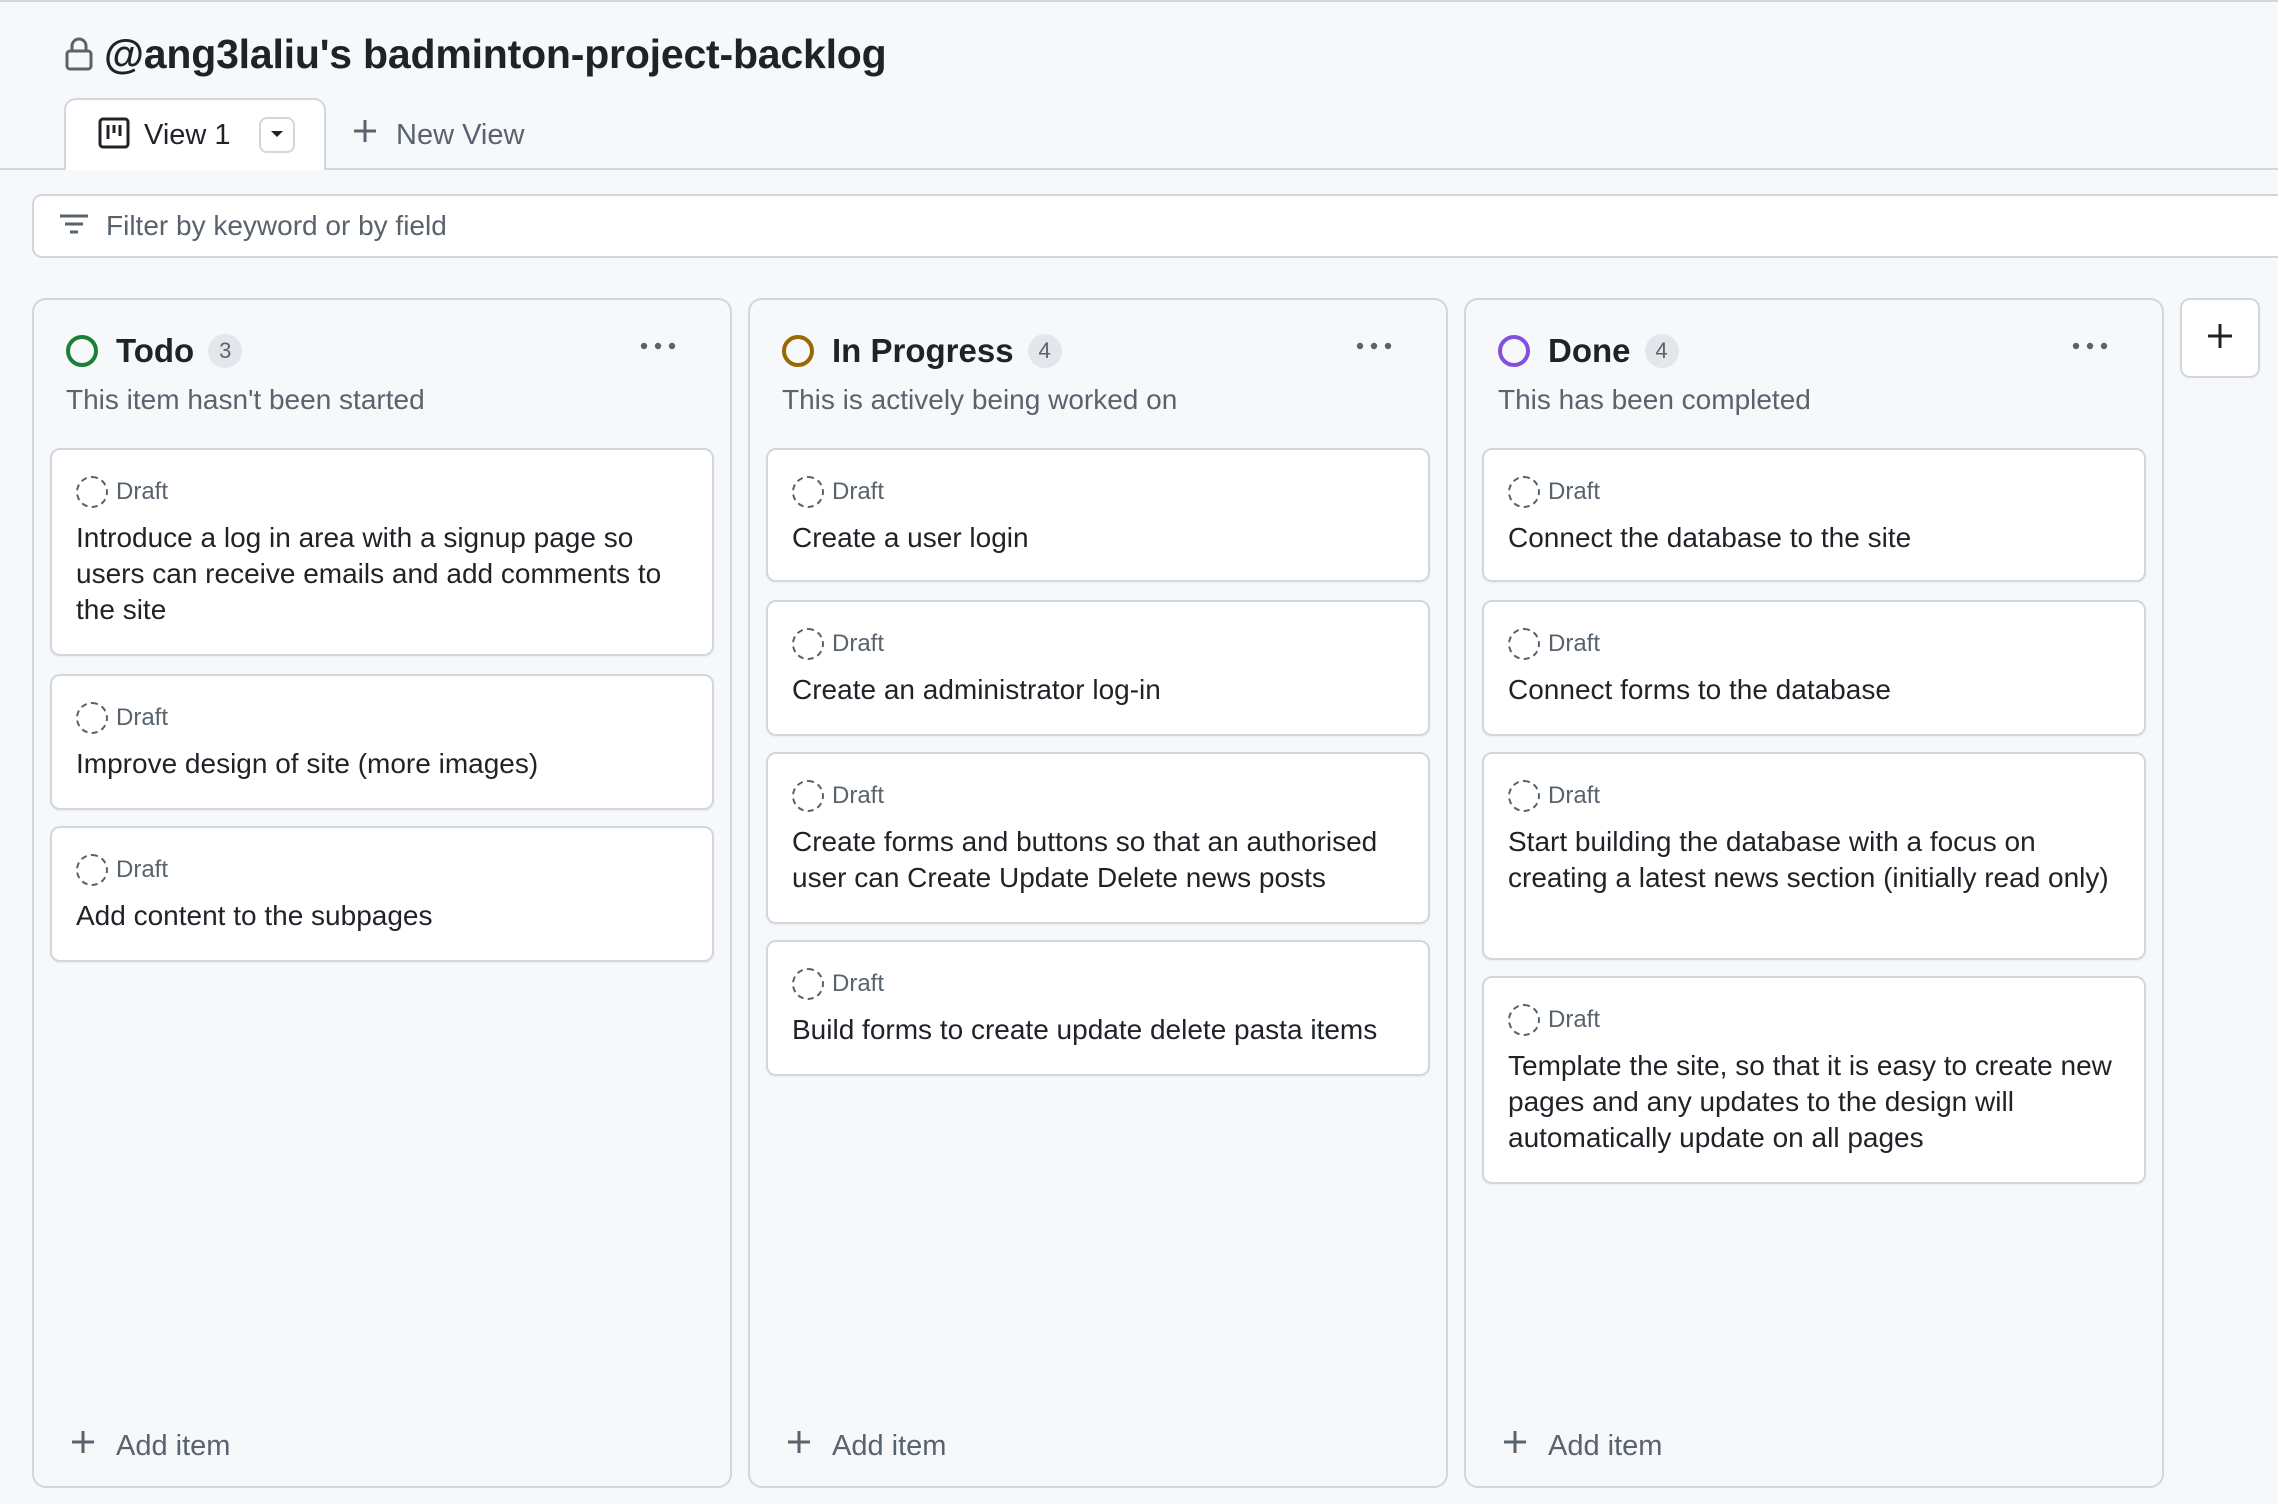 Image resolution: width=2278 pixels, height=1504 pixels. Describe the element at coordinates (386, 916) in the screenshot. I see `card-title: Add content to the subpages` at that location.